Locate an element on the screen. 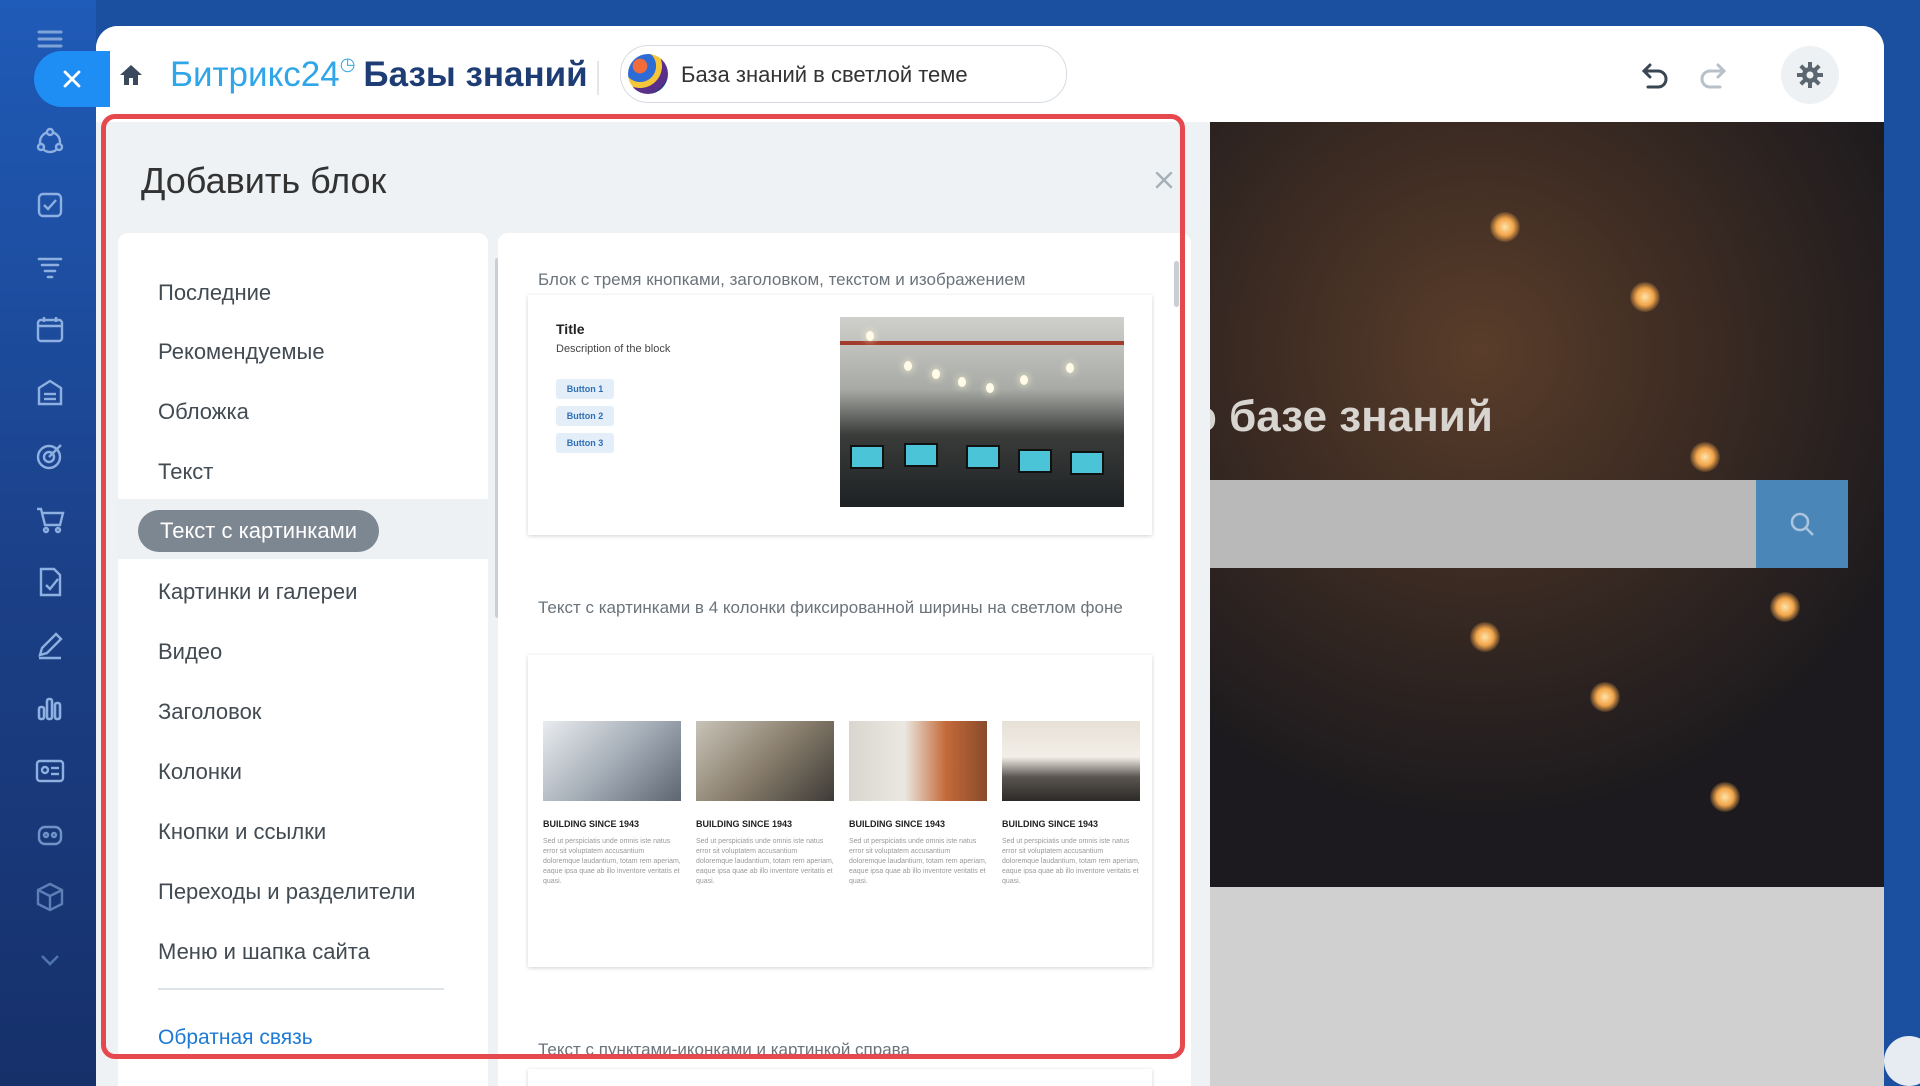 The height and width of the screenshot is (1086, 1920). sign-icon is located at coordinates (50, 645).